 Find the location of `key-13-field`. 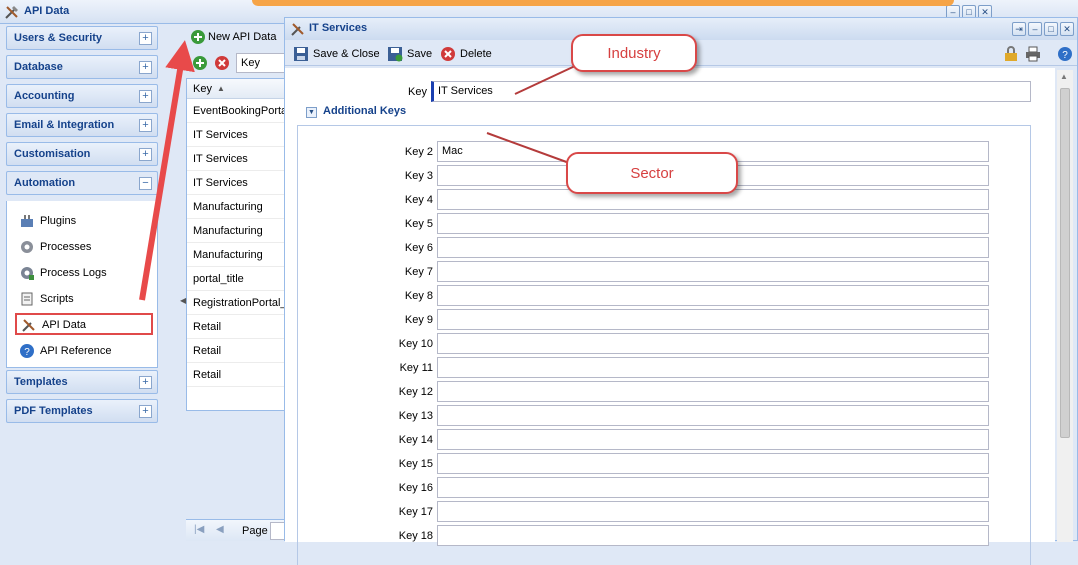

key-13-field is located at coordinates (713, 415).